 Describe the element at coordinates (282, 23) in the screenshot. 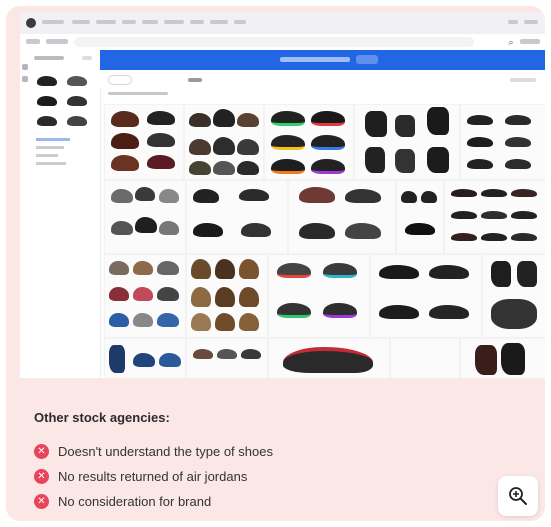

I see `browser-tab-bar` at that location.